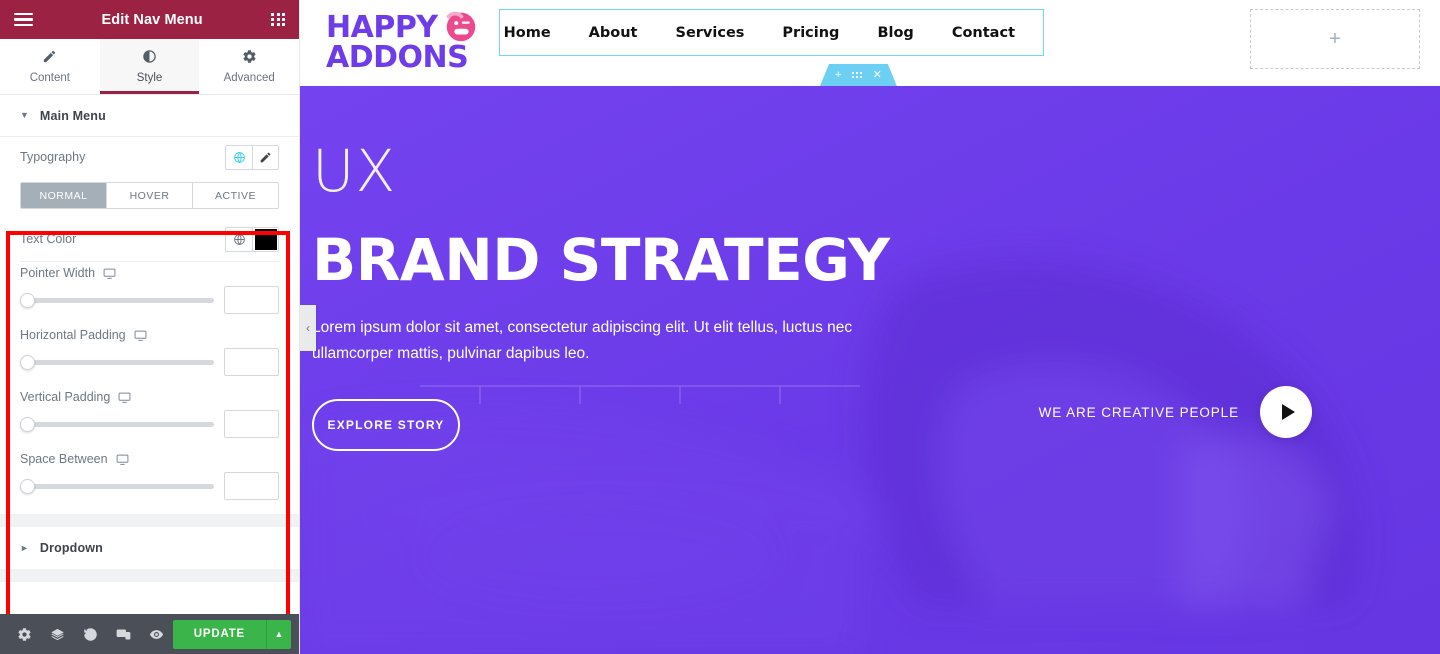 The image size is (1440, 654). I want to click on hamburger-menu-icon, so click(23, 19).